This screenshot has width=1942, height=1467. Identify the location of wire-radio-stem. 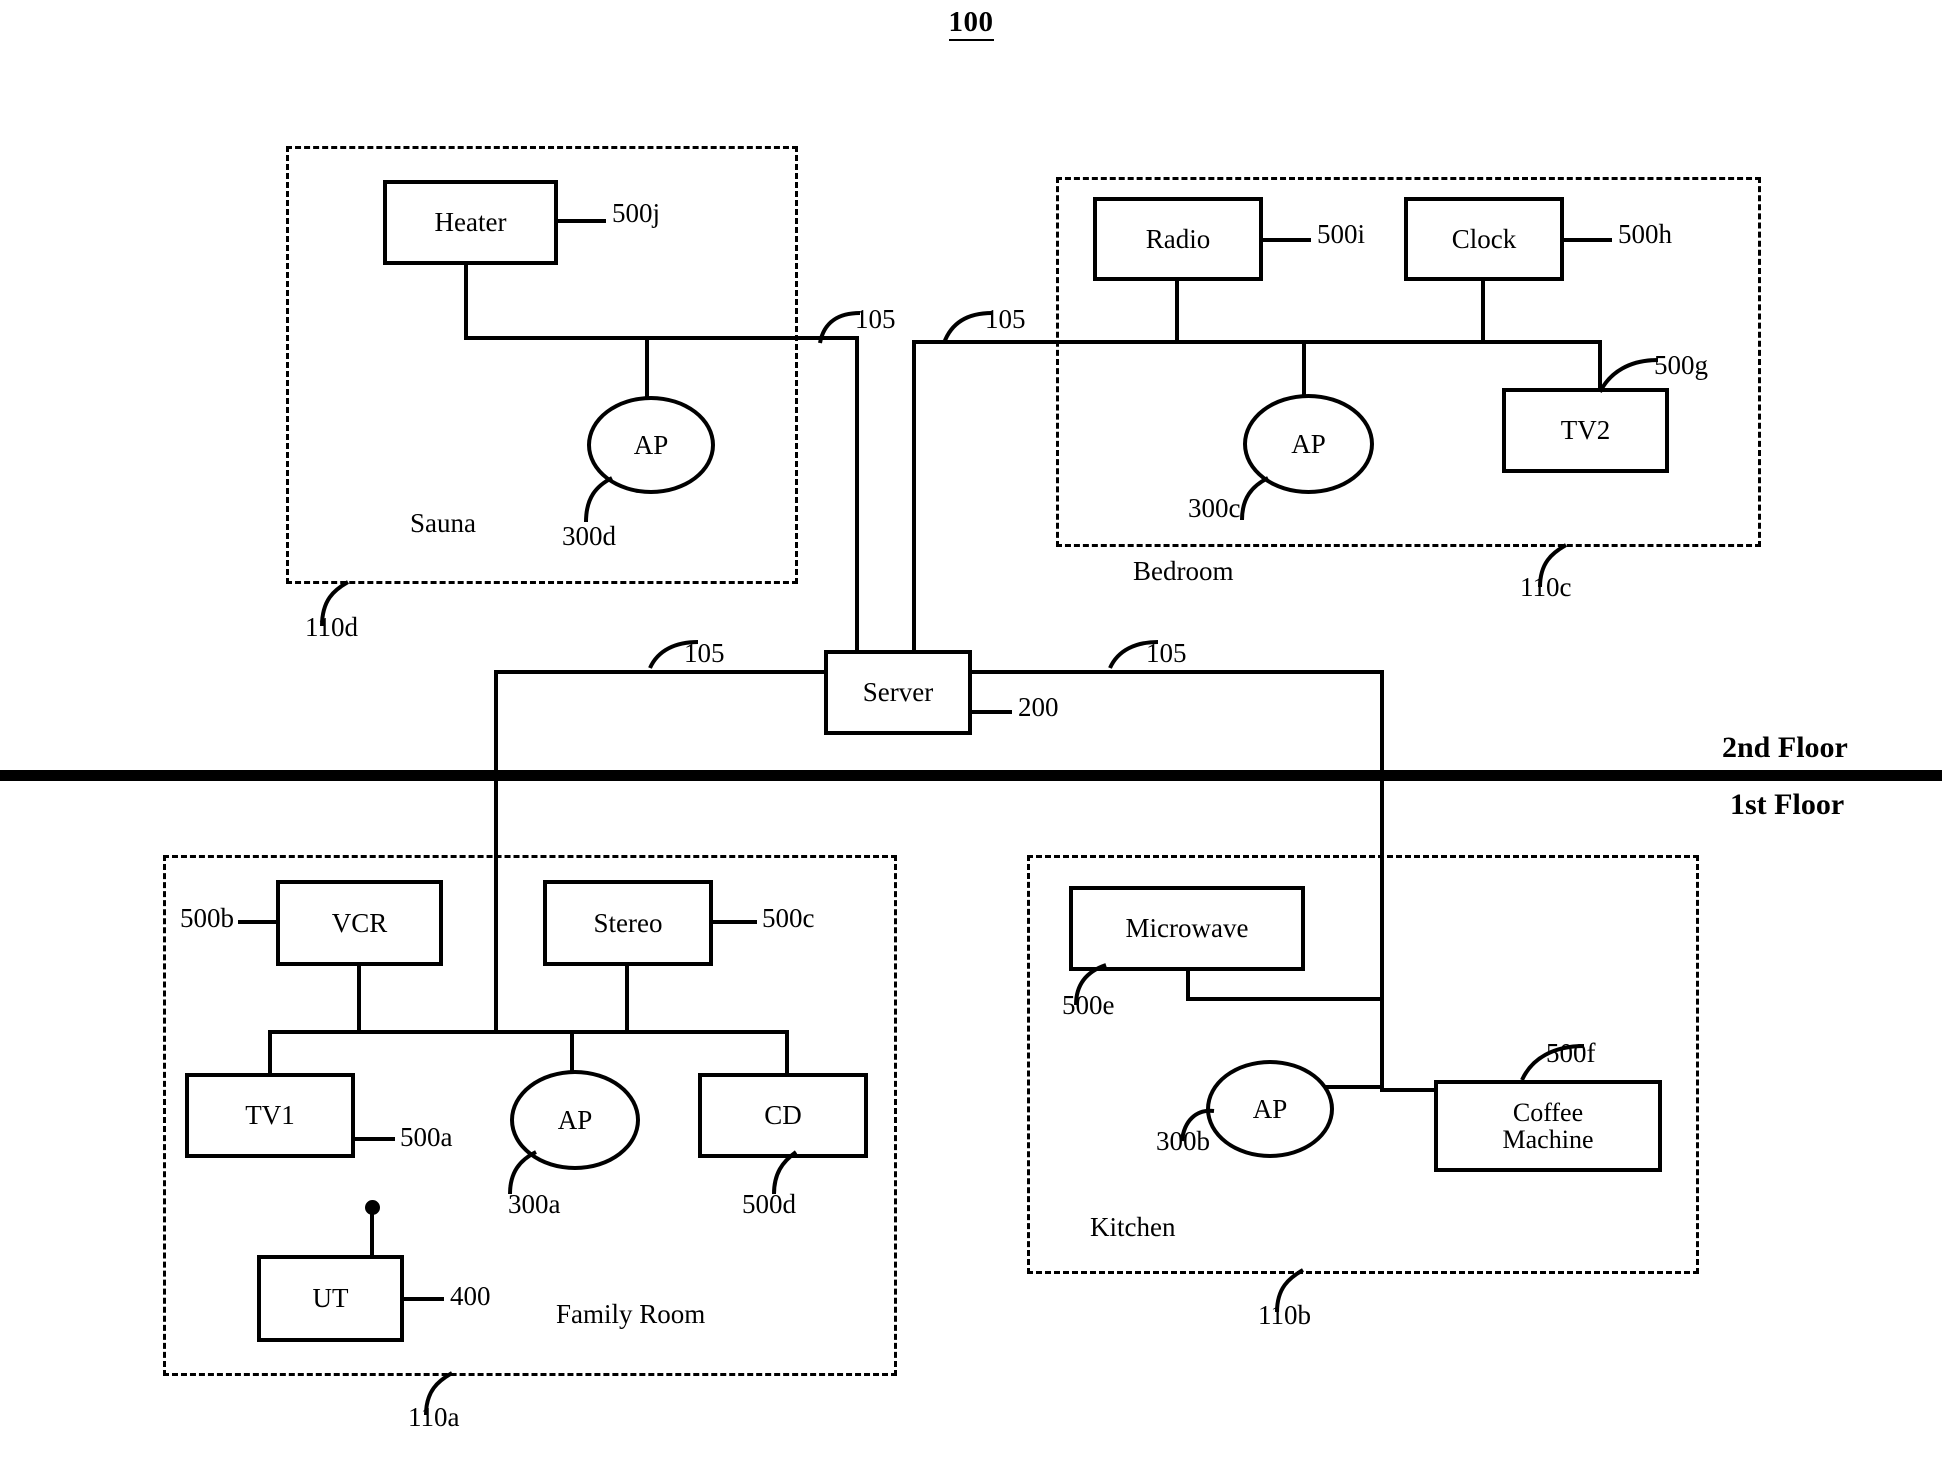
(1177, 311).